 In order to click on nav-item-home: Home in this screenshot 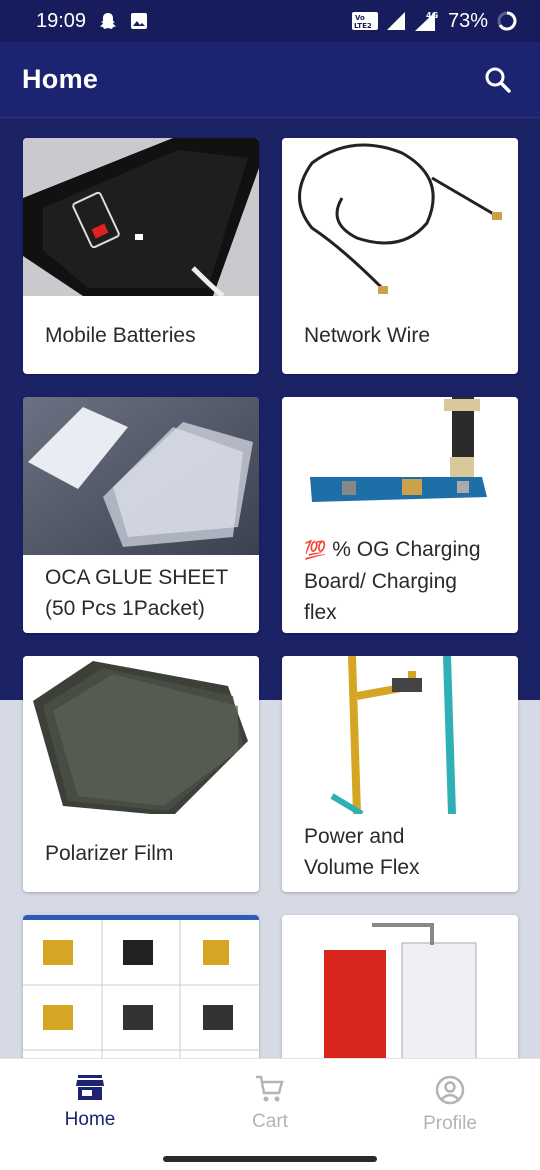, I will do `click(90, 1103)`.